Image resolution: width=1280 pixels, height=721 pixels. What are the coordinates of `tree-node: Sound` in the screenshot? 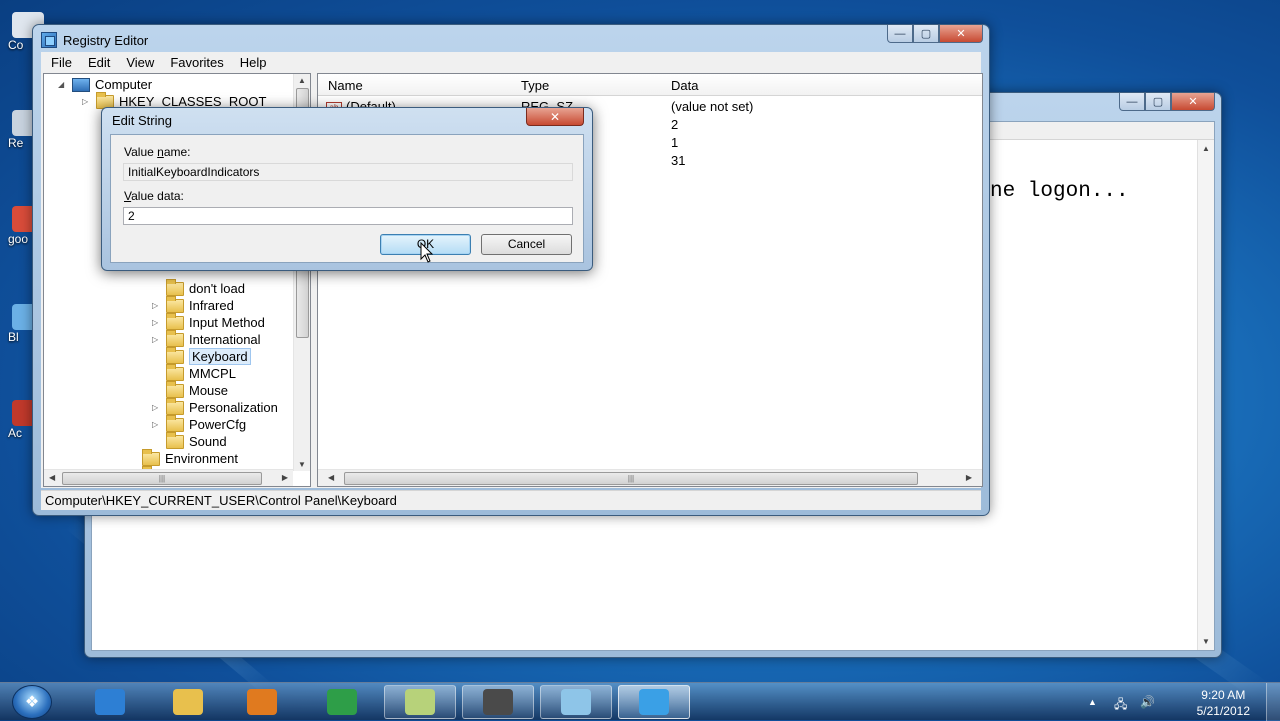 It's located at (189, 440).